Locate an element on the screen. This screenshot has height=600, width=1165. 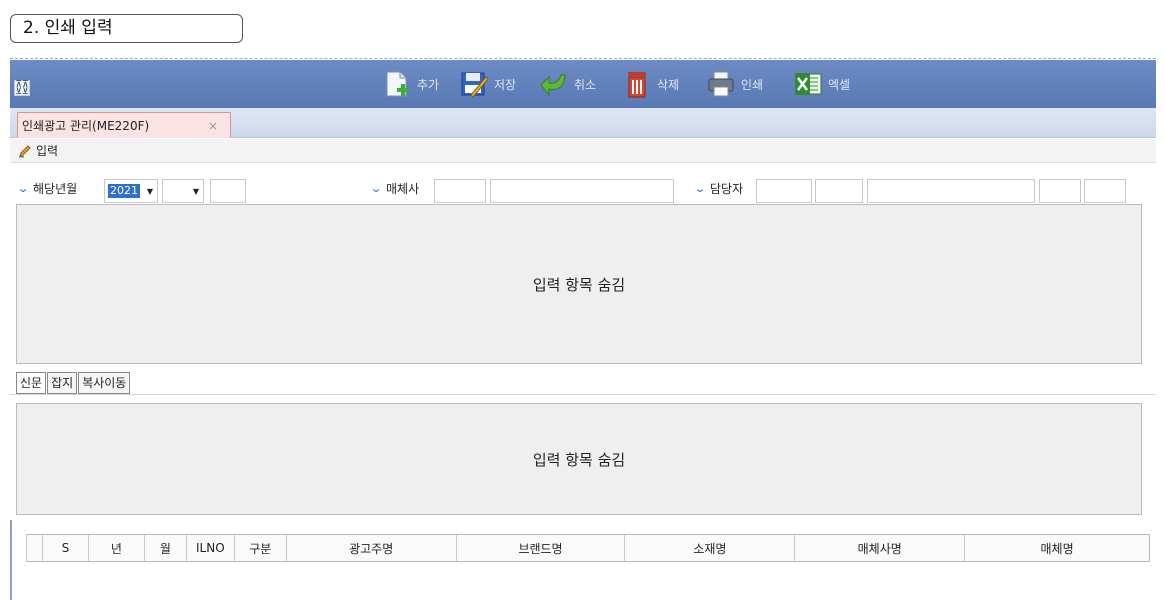
year-month-label-text: 해당년월 is located at coordinates (55, 189).